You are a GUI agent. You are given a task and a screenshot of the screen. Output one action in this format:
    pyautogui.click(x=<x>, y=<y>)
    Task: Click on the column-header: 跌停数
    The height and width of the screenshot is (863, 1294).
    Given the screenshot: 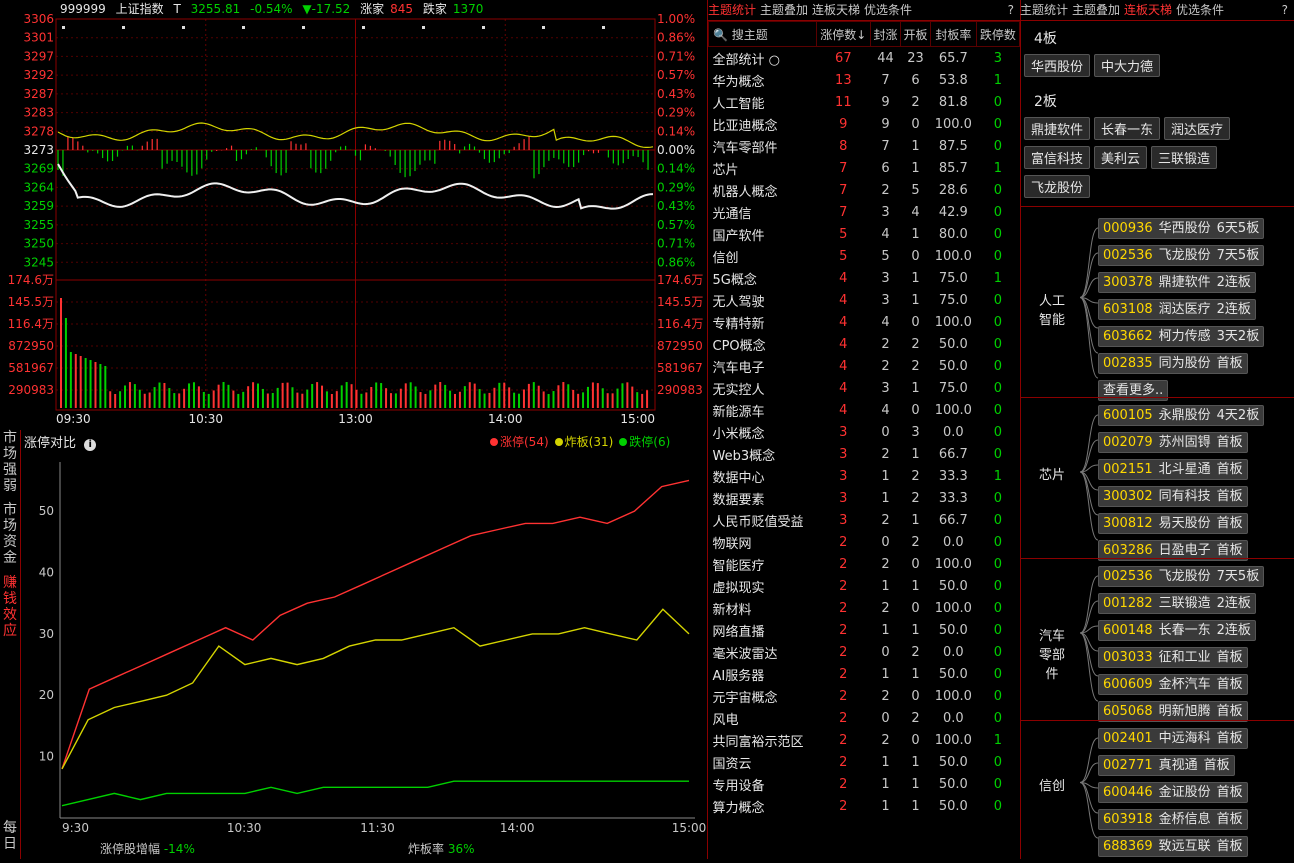 What is the action you would take?
    pyautogui.click(x=998, y=34)
    